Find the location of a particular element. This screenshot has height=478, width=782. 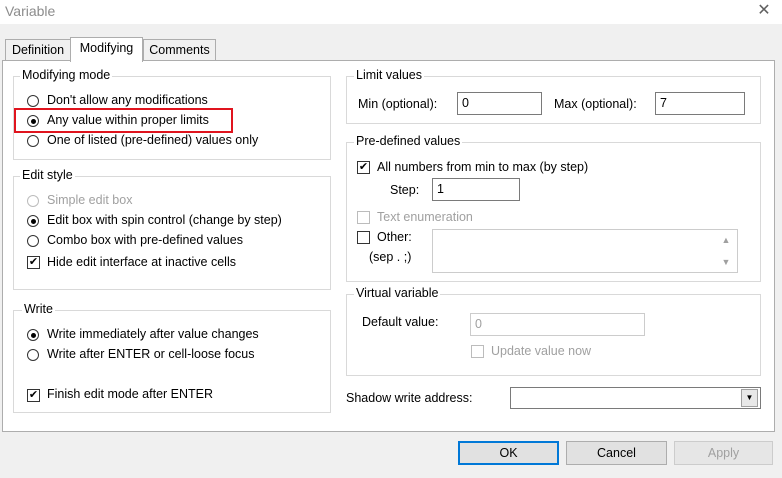

modifying-mode-label: Modifying mode is located at coordinates (66, 75).